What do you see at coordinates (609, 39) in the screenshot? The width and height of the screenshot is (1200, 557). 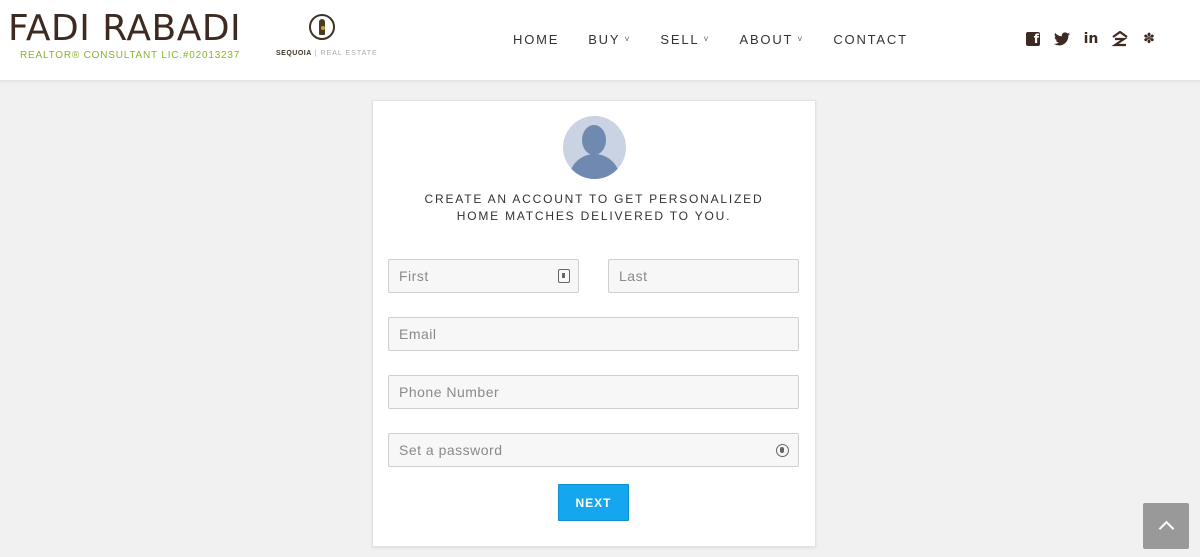 I see `nav-buy: BUY ˅` at bounding box center [609, 39].